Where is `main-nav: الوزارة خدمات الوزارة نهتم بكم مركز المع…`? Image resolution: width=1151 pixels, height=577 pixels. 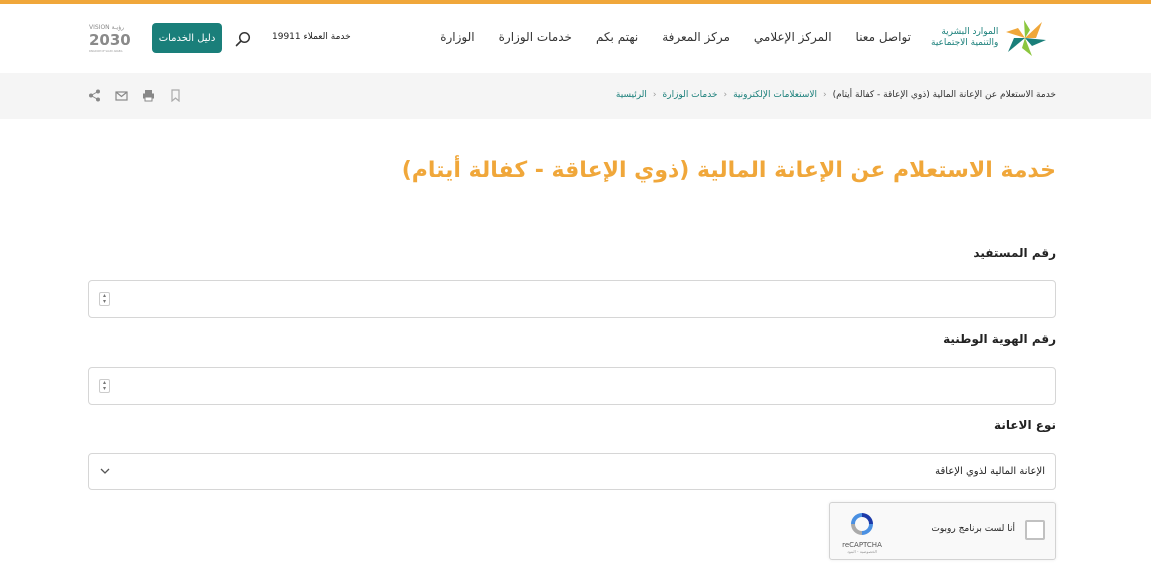
main-nav: الوزارة خدمات الوزارة نهتم بكم مركز المع… is located at coordinates (675, 37).